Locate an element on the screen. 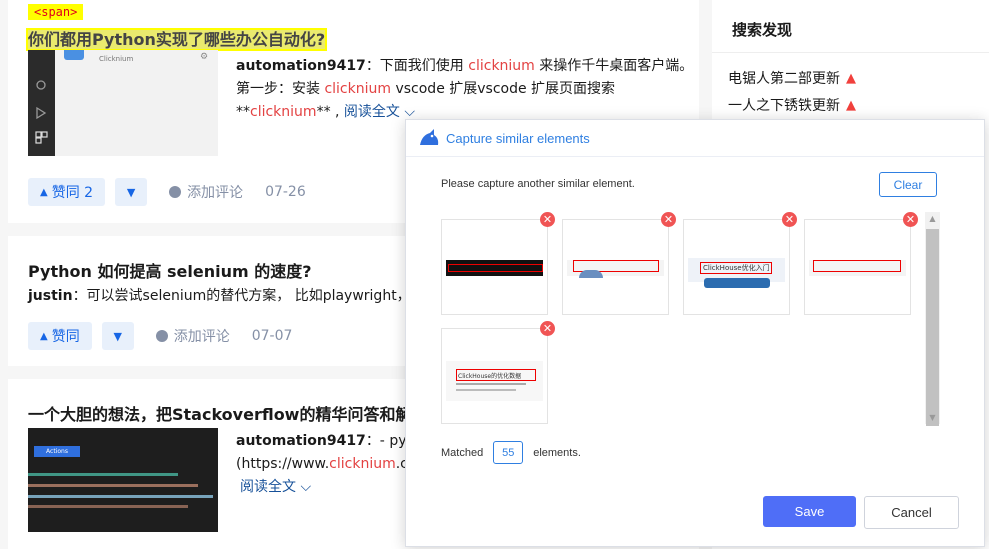 The width and height of the screenshot is (989, 549). scroll-down-icon: ▼ is located at coordinates (932, 417).